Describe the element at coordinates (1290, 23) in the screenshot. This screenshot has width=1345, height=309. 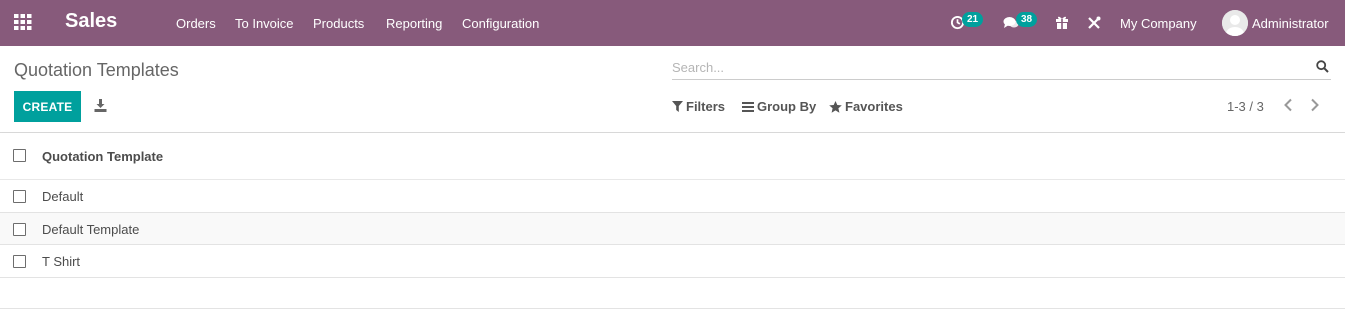
I see `user-menu: Administrator` at that location.